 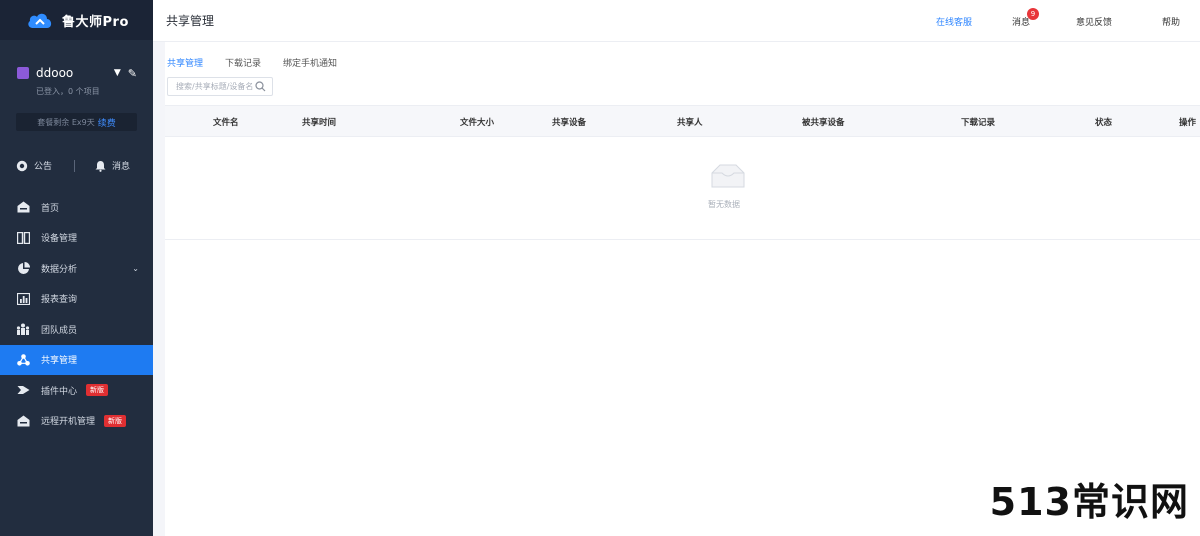 What do you see at coordinates (59, 361) in the screenshot?
I see `sidebar-item-label: 共享管理` at bounding box center [59, 361].